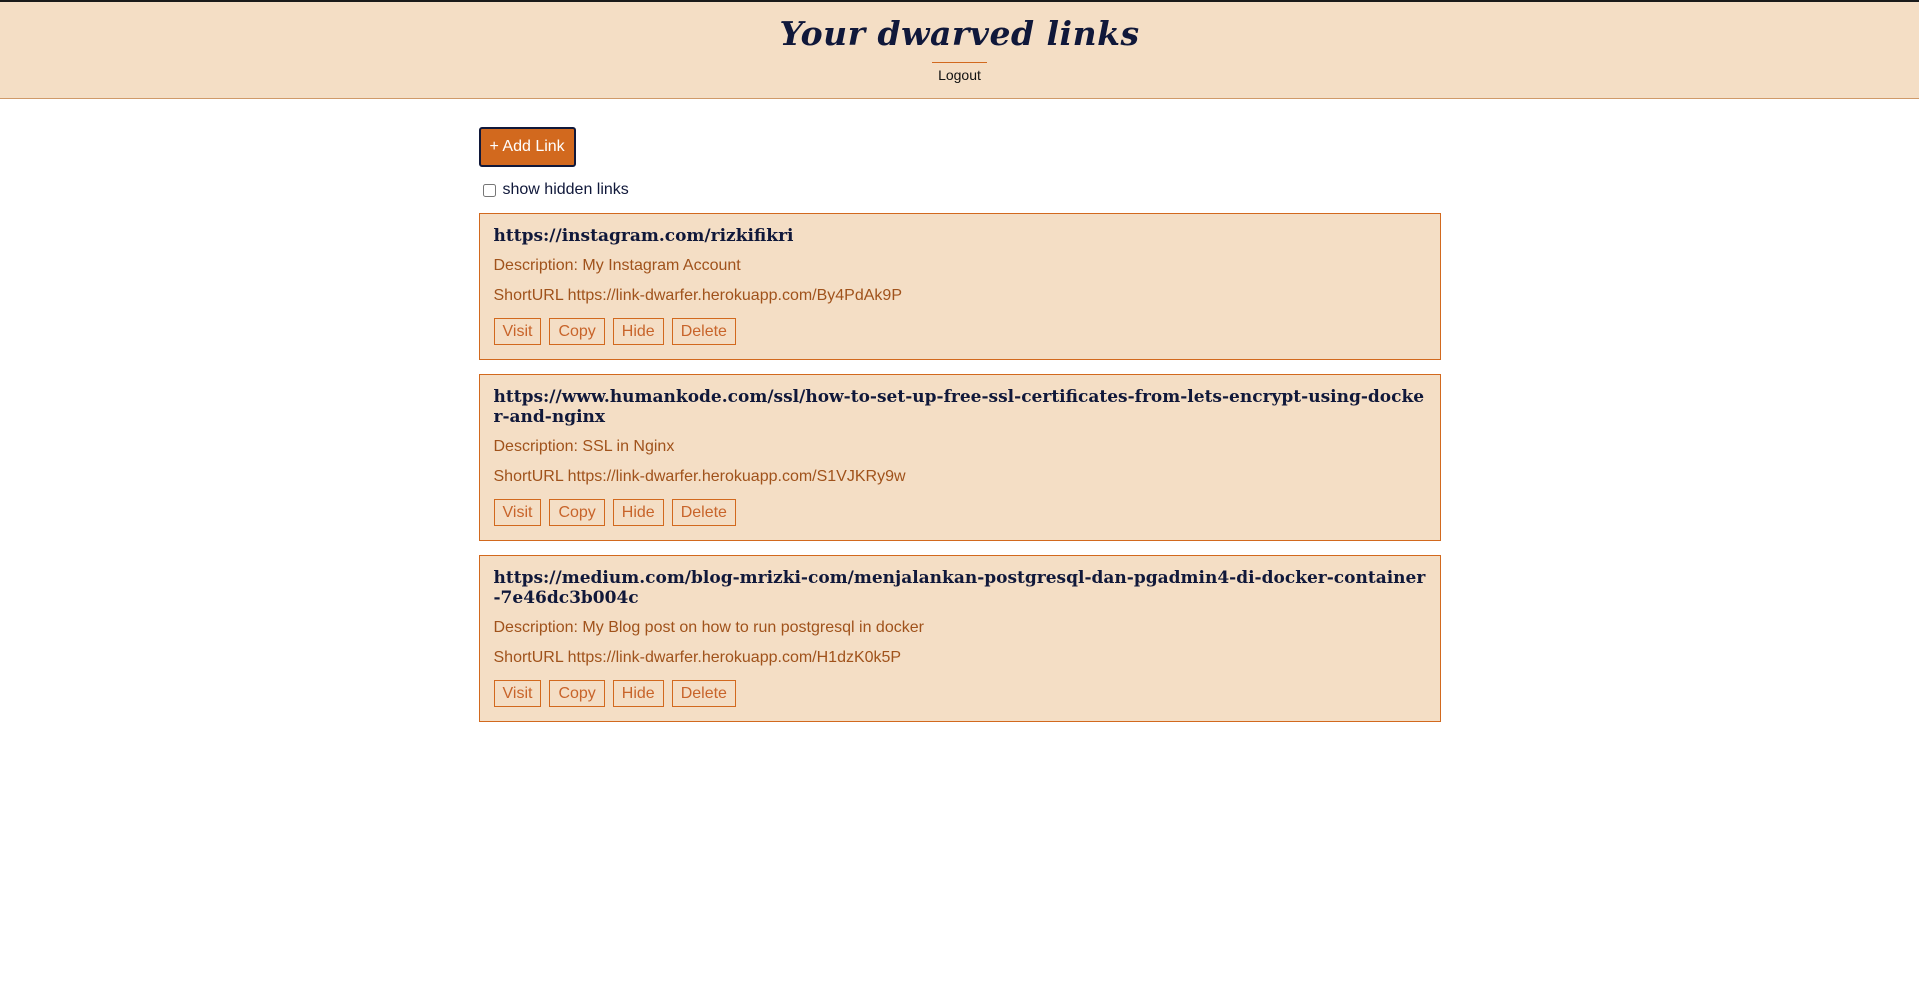  I want to click on link-description: Description: SSL in Nginx, so click(584, 446).